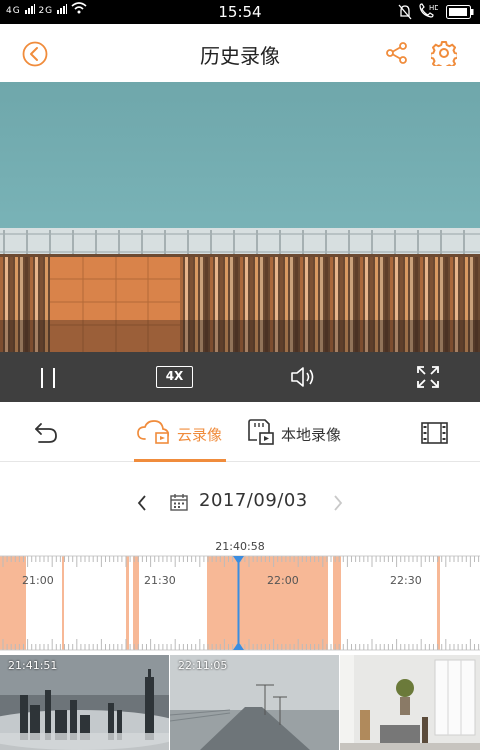 The image size is (480, 750). What do you see at coordinates (460, 12) in the screenshot?
I see `battery-icon` at bounding box center [460, 12].